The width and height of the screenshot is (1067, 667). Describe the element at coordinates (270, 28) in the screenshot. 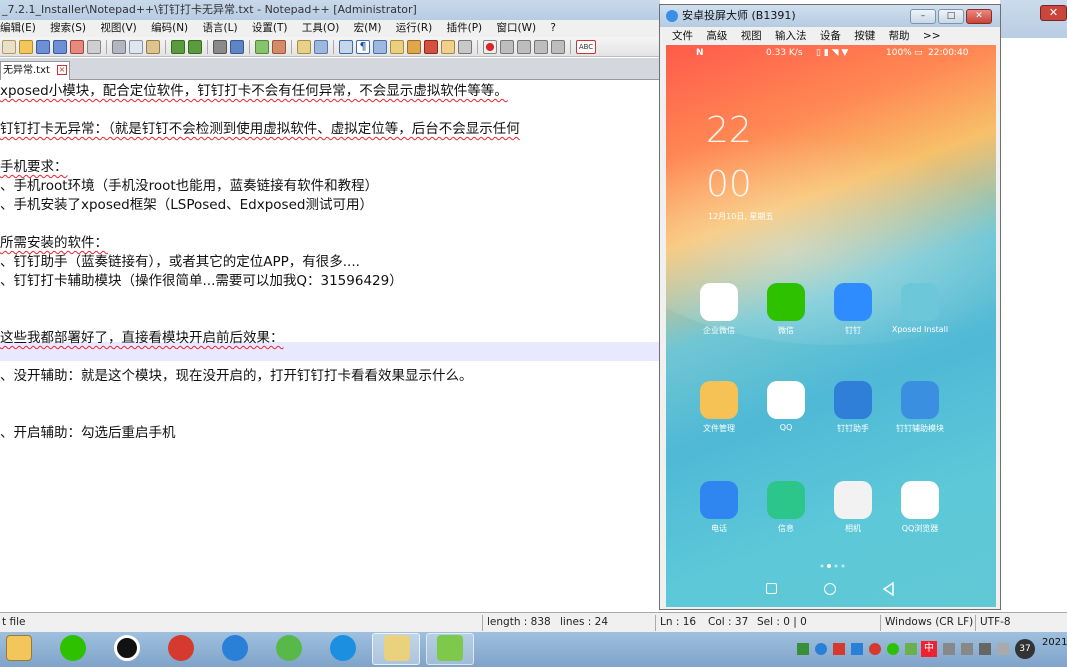

I see `menu-settings: 设置(T)` at that location.